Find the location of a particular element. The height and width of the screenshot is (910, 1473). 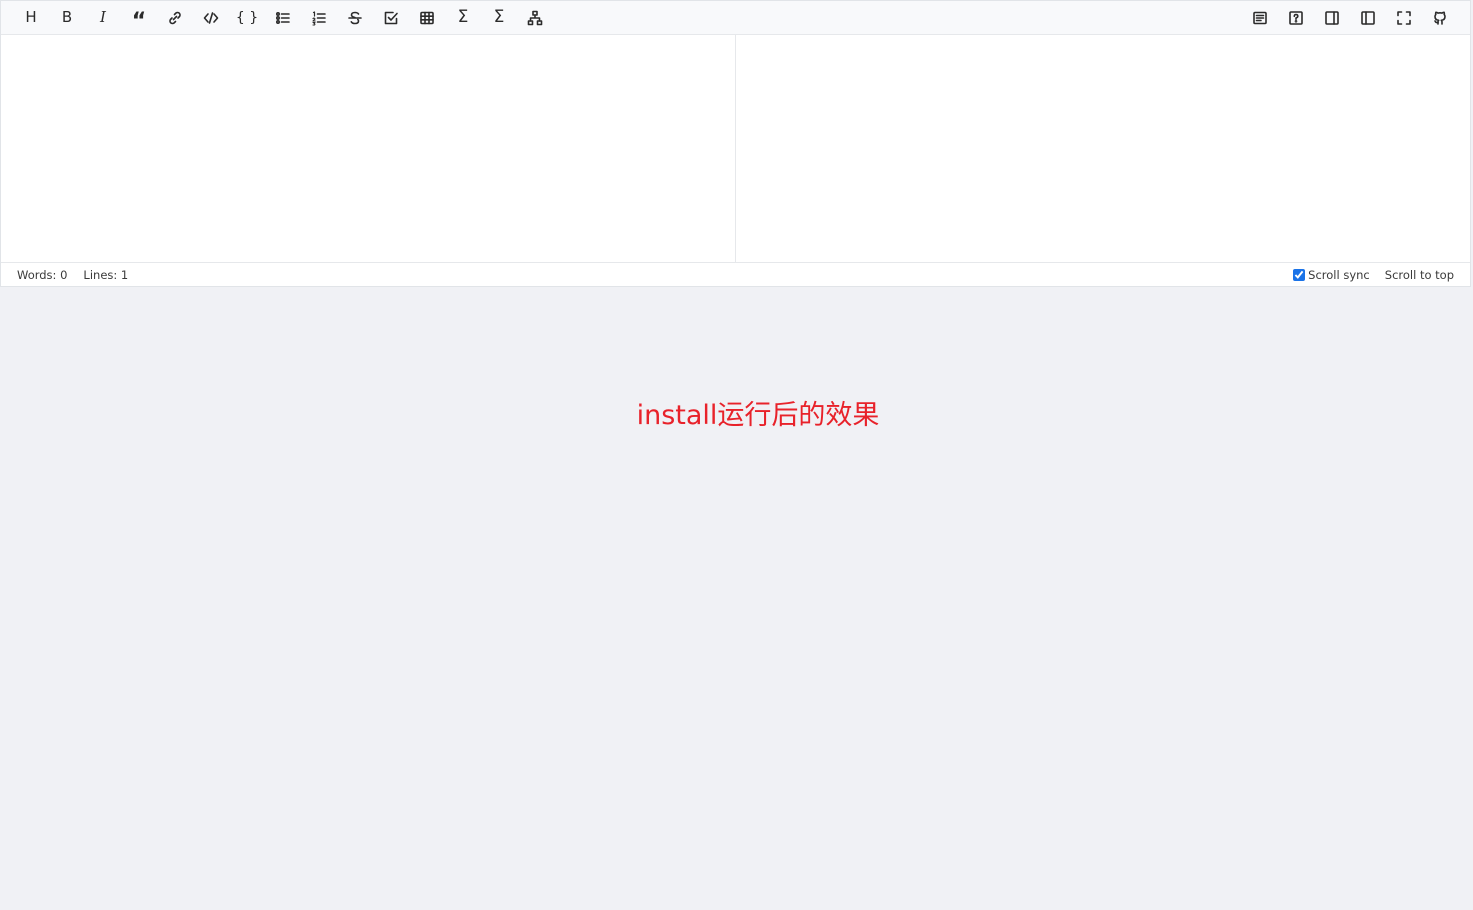

caption-text: install运行后的效果 is located at coordinates (758, 415).